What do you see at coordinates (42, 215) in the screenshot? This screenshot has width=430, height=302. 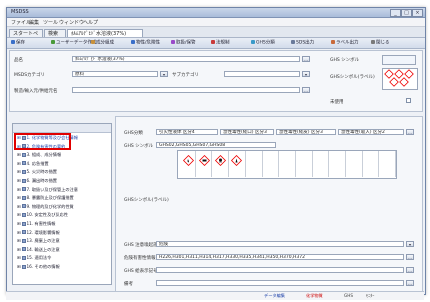 I see `tree-item: ⊞ 10. 安定性及び反応性` at bounding box center [42, 215].